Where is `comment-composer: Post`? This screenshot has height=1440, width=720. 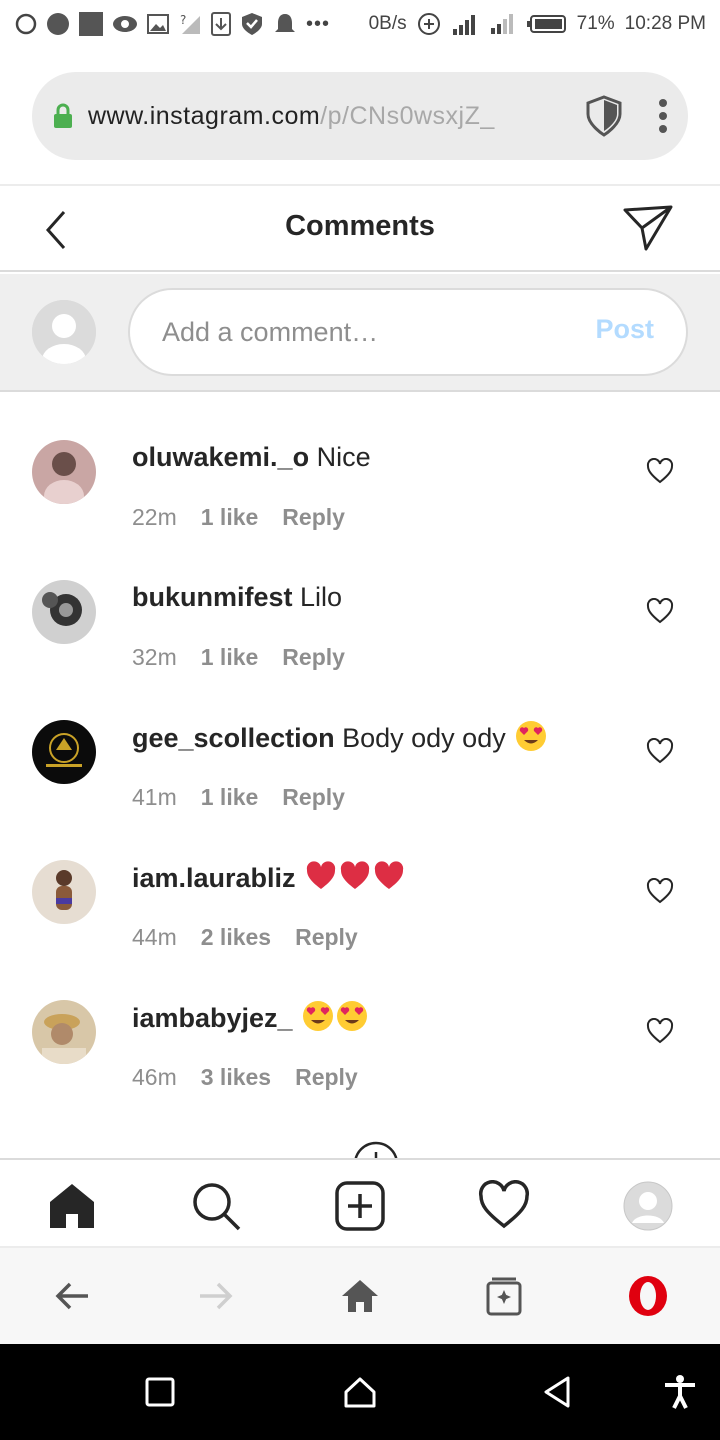
comment-composer: Post is located at coordinates (360, 333).